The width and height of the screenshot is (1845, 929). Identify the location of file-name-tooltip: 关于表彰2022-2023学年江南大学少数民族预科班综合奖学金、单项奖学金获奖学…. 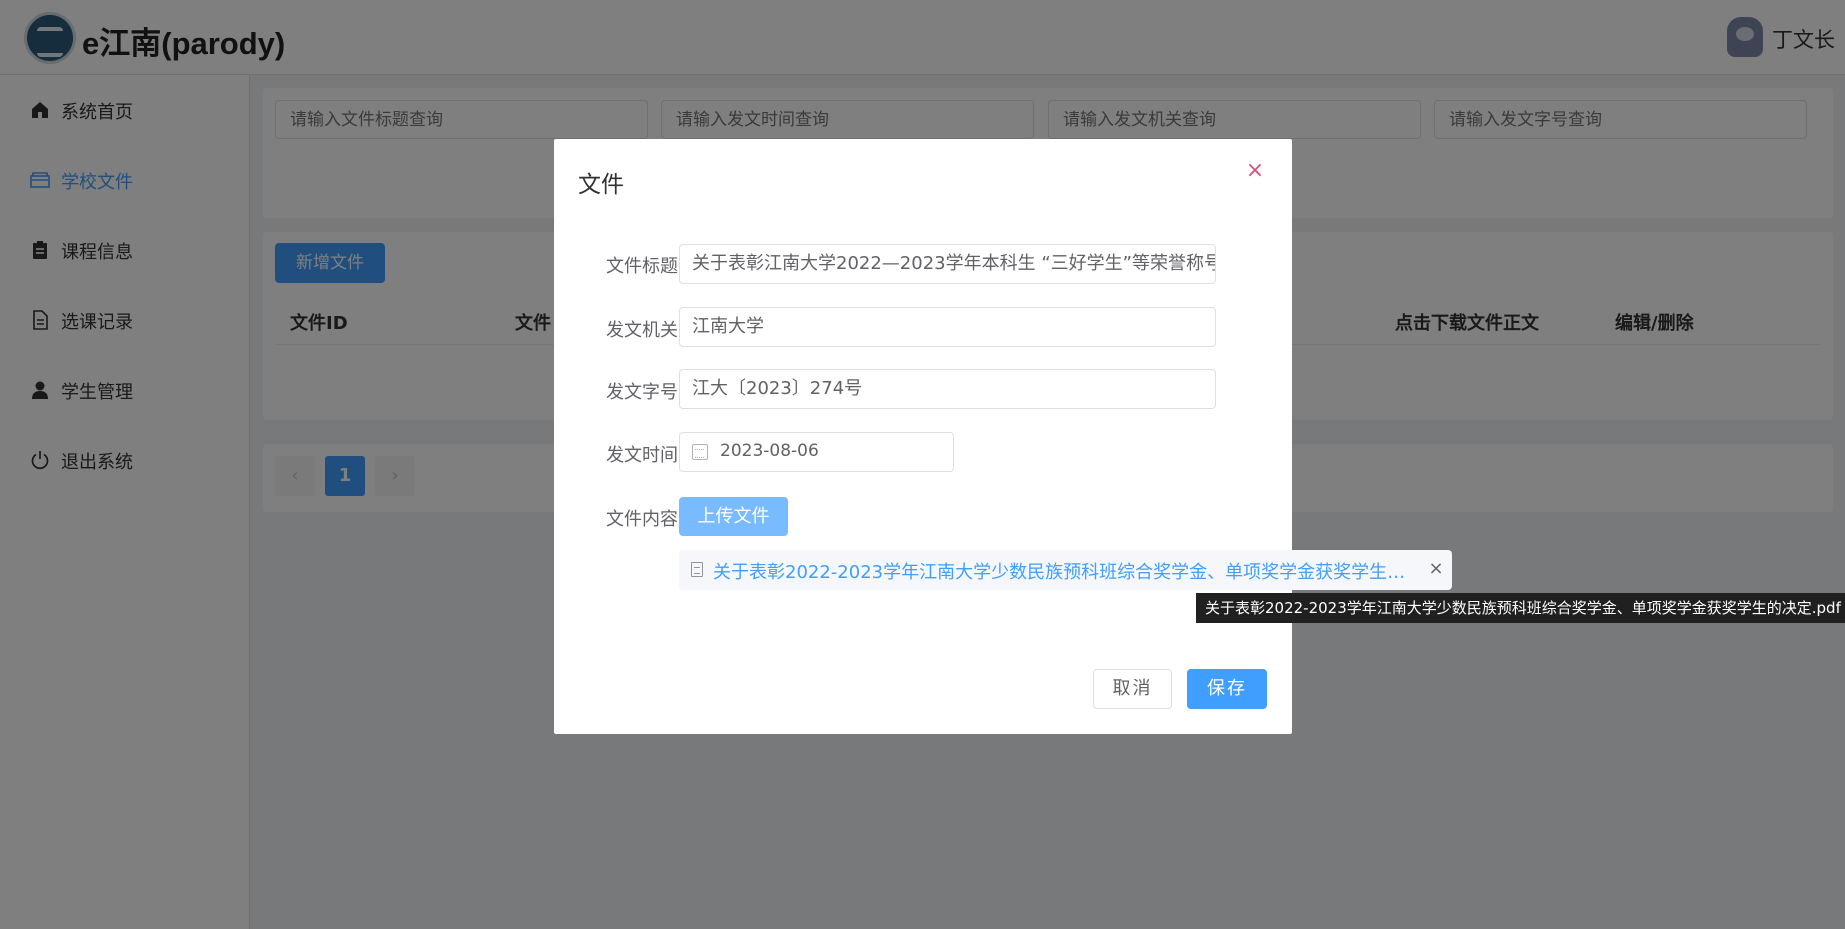
(1520, 608).